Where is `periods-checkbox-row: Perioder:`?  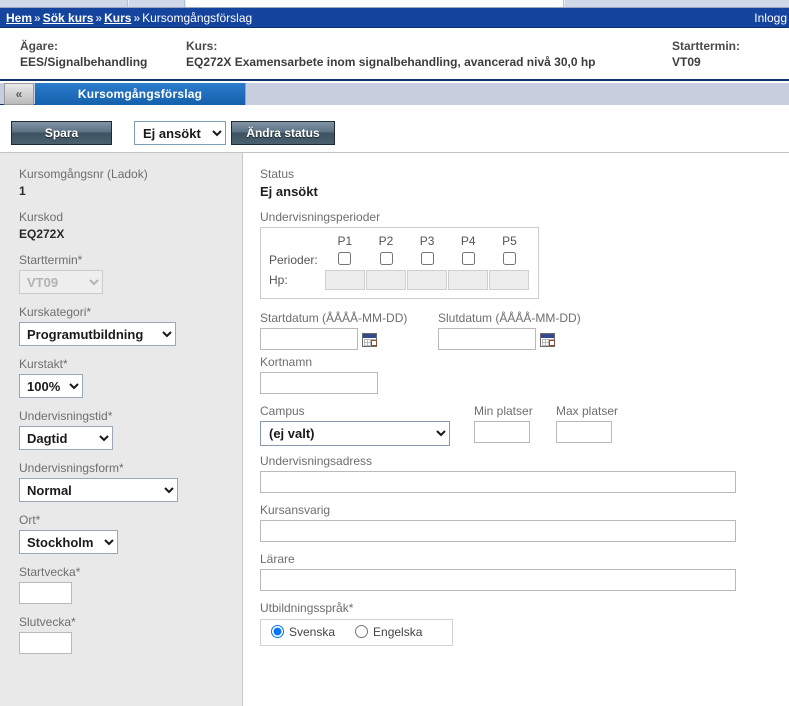 periods-checkbox-row: Perioder: is located at coordinates (399, 260).